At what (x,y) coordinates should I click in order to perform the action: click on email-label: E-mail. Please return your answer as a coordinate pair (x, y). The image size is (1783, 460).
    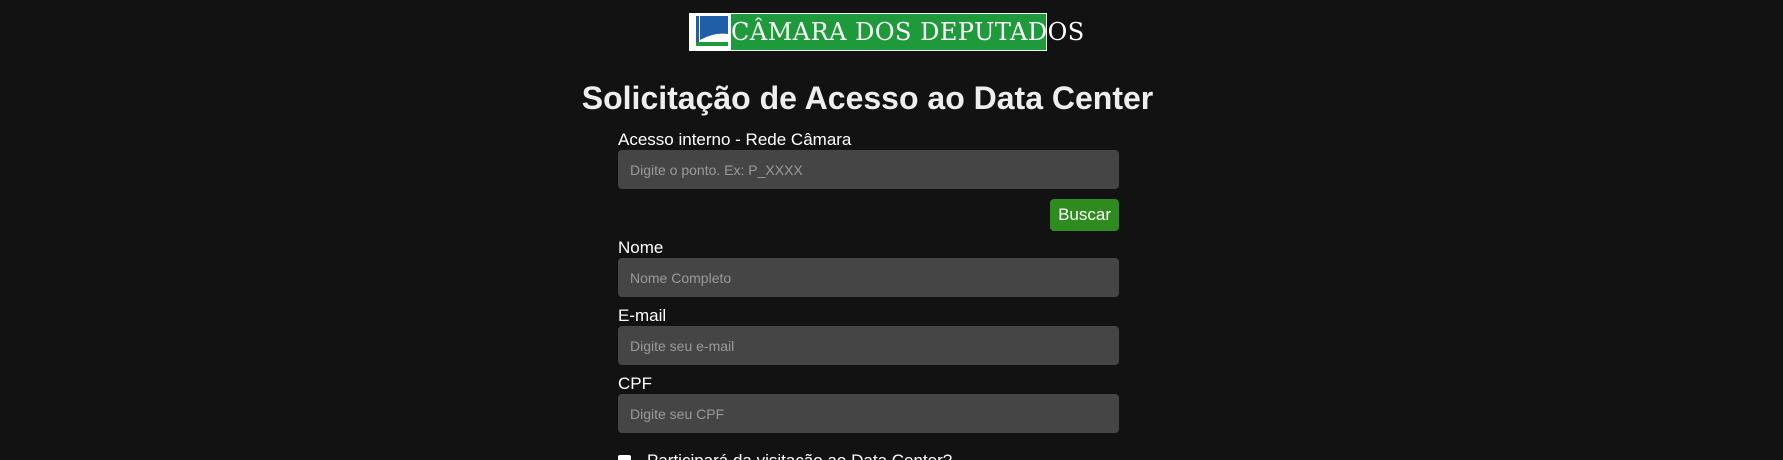
    Looking at the image, I should click on (642, 315).